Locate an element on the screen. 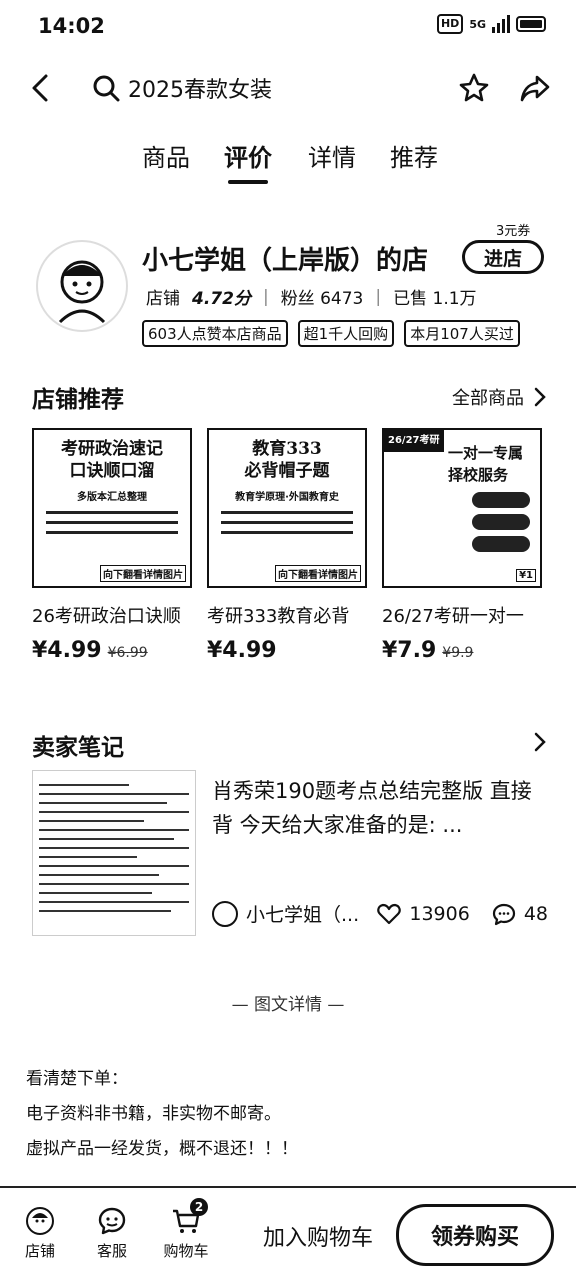 The image size is (576, 1280). shop-stats: 店铺 4.72分 | 粉丝 6473 | 已售 1.1万 is located at coordinates (311, 297).